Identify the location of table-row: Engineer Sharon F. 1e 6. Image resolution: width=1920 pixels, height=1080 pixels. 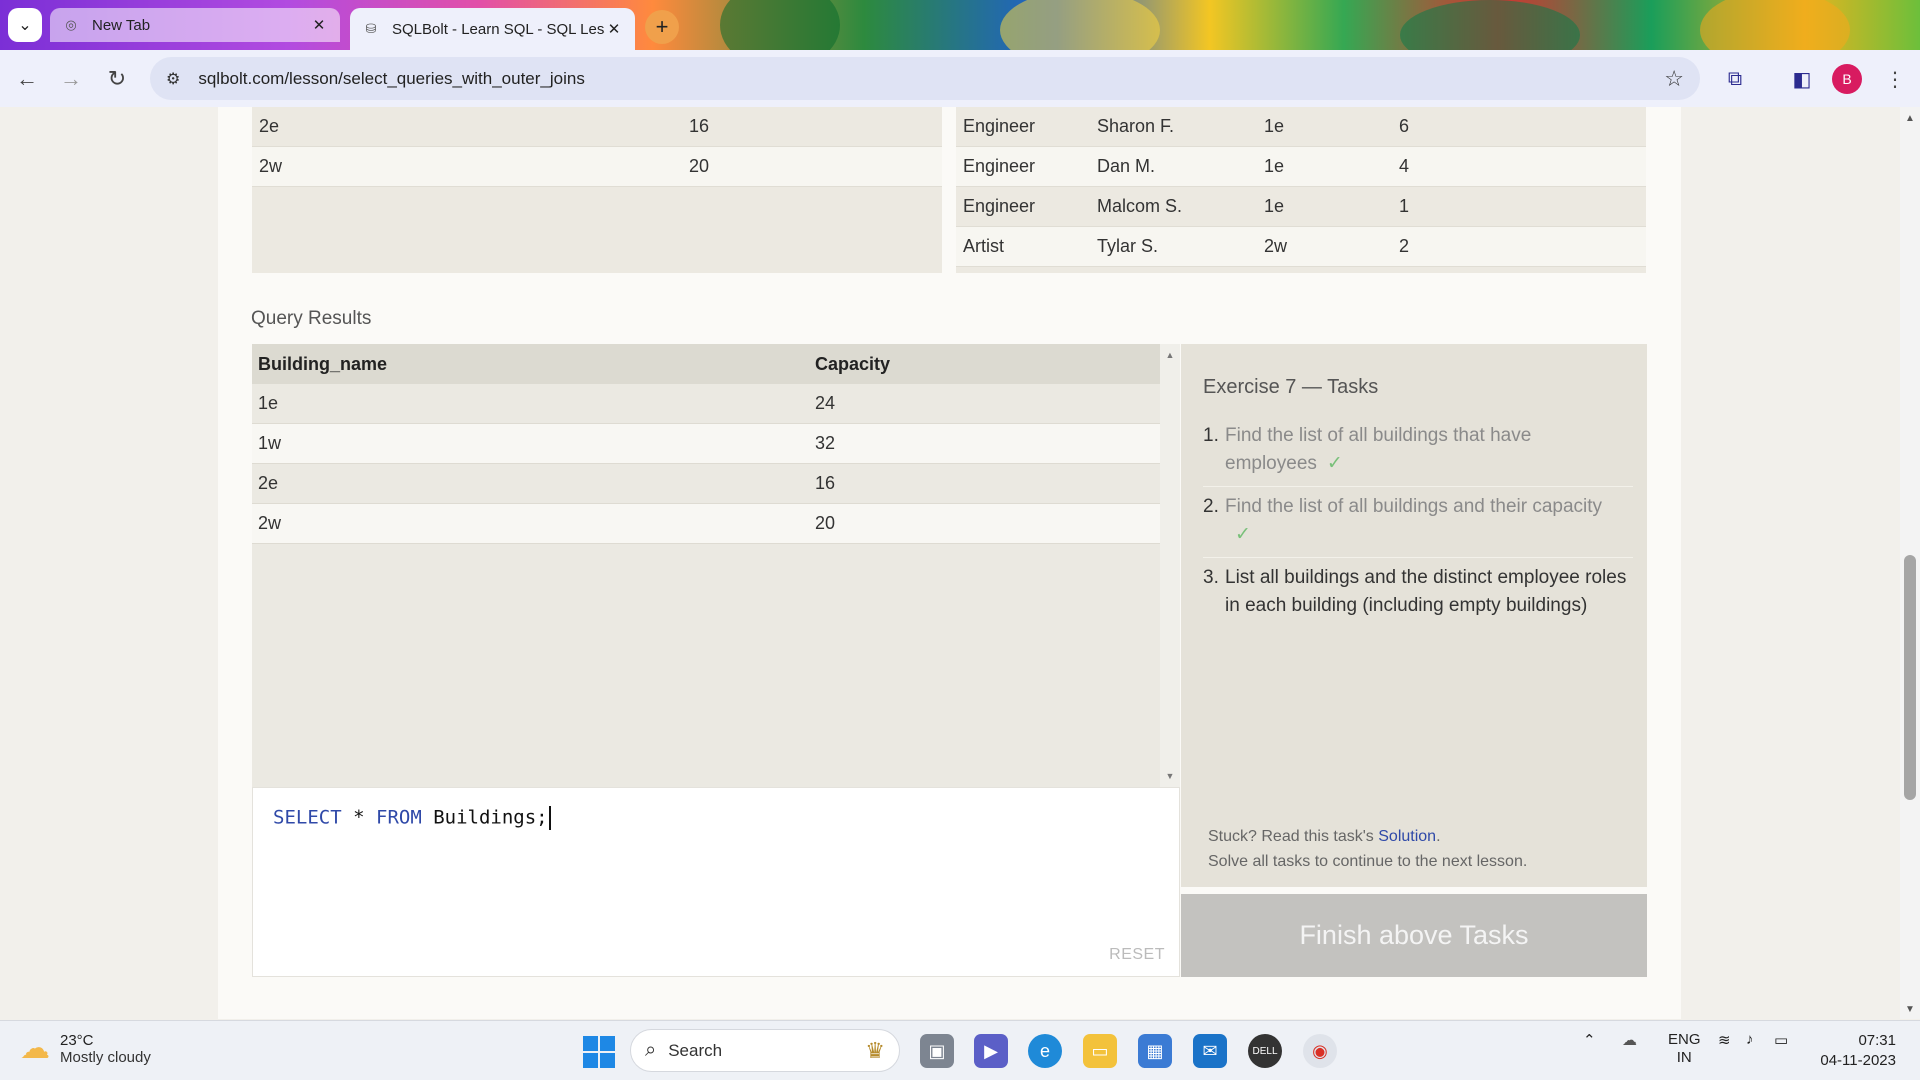
(1301, 127).